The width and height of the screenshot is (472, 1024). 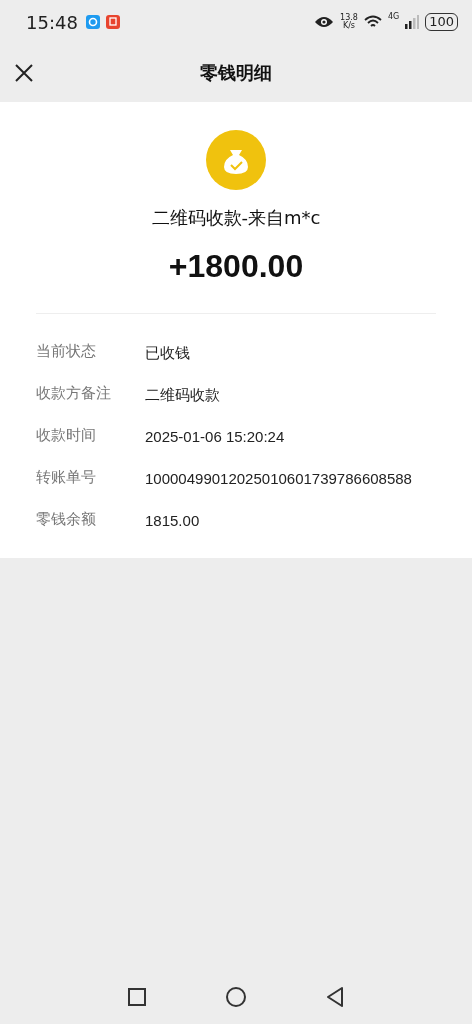 What do you see at coordinates (236, 218) in the screenshot?
I see `transaction-title: 二维码收款-来自m*c` at bounding box center [236, 218].